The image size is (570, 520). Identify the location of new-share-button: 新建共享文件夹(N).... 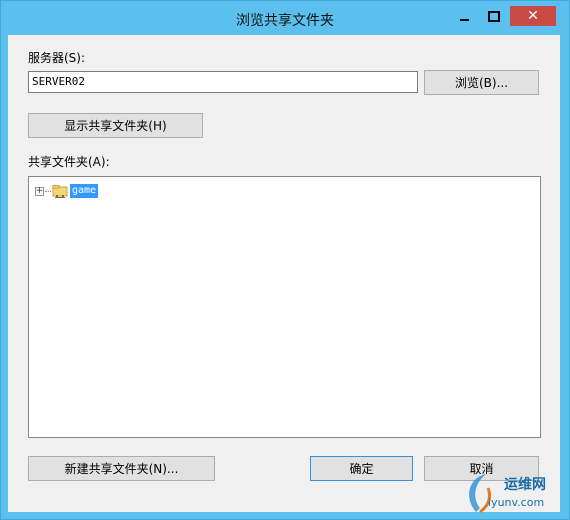
(121, 468).